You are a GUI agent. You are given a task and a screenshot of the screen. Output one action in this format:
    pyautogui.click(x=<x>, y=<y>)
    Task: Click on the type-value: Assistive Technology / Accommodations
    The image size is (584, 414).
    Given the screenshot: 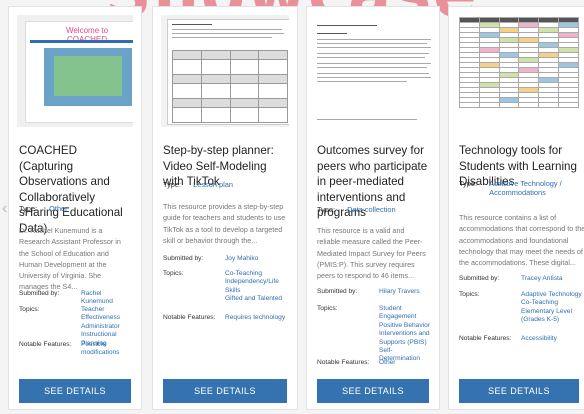 What is the action you would take?
    pyautogui.click(x=536, y=188)
    